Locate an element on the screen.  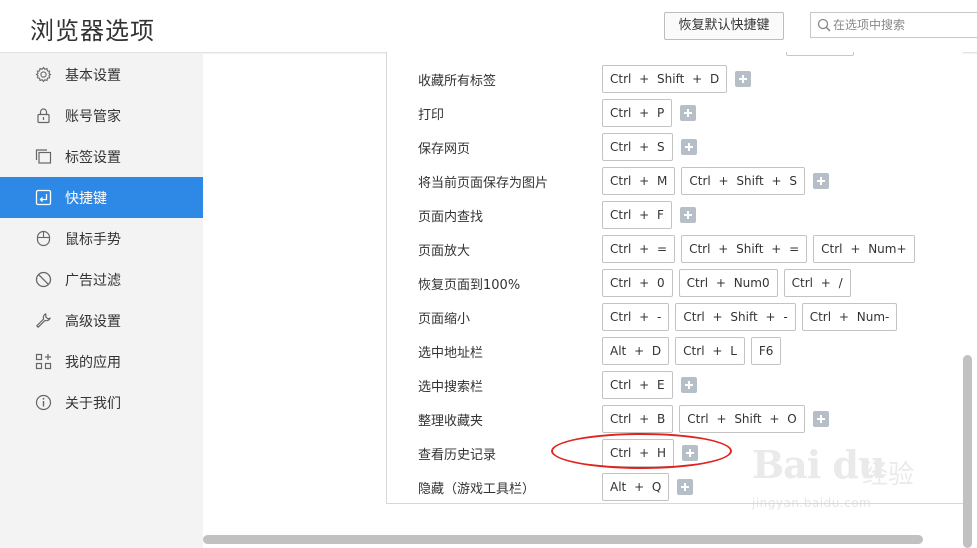
sidebar-item-basic: 基本设置 is located at coordinates (101, 74).